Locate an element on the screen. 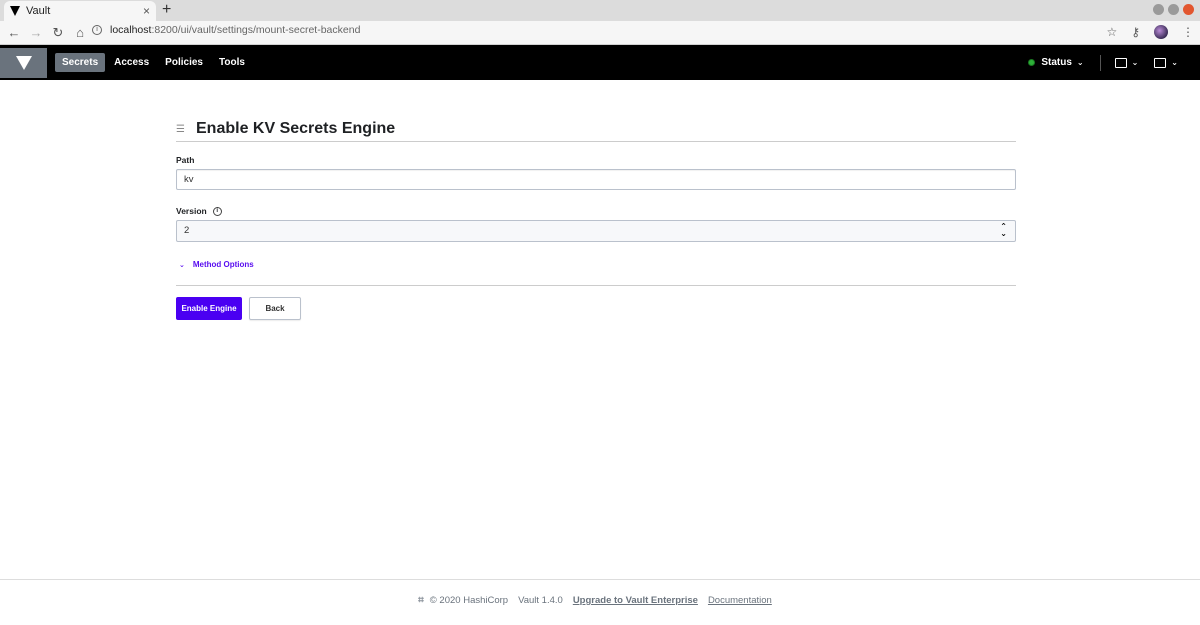  footer-version: Vault 1.4.0 is located at coordinates (540, 600).